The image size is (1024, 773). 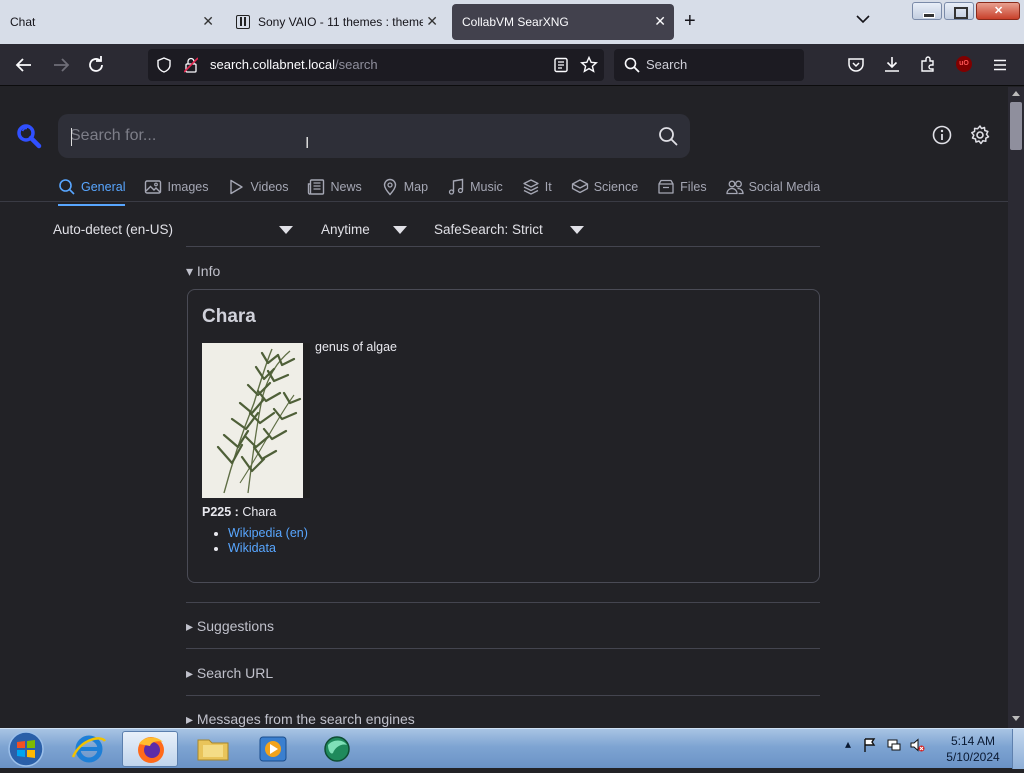 I want to click on volume-muted-icon, so click(x=917, y=745).